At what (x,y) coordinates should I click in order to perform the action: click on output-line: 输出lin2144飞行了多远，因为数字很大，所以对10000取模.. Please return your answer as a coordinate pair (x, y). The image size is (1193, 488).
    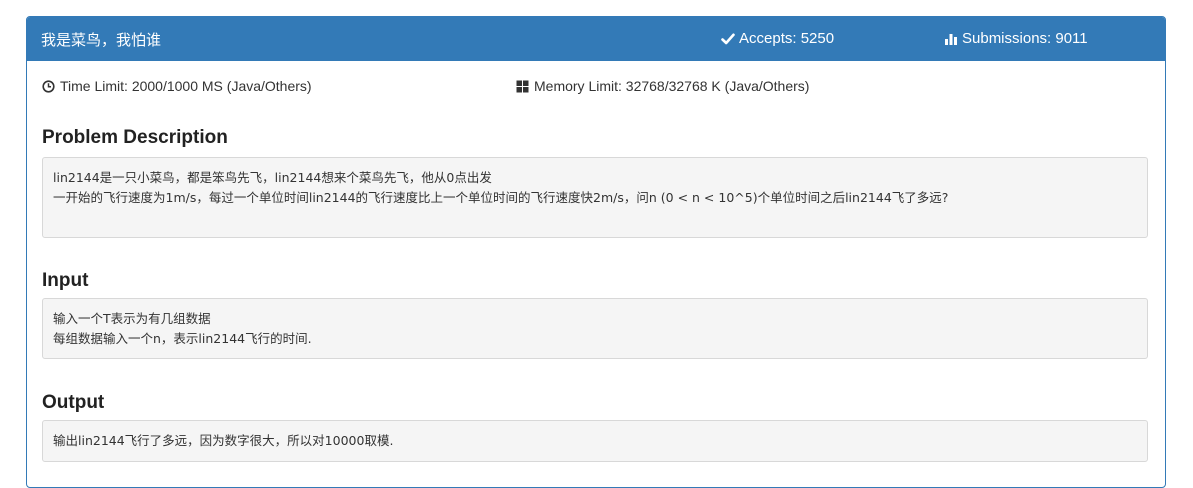
    Looking at the image, I should click on (223, 440).